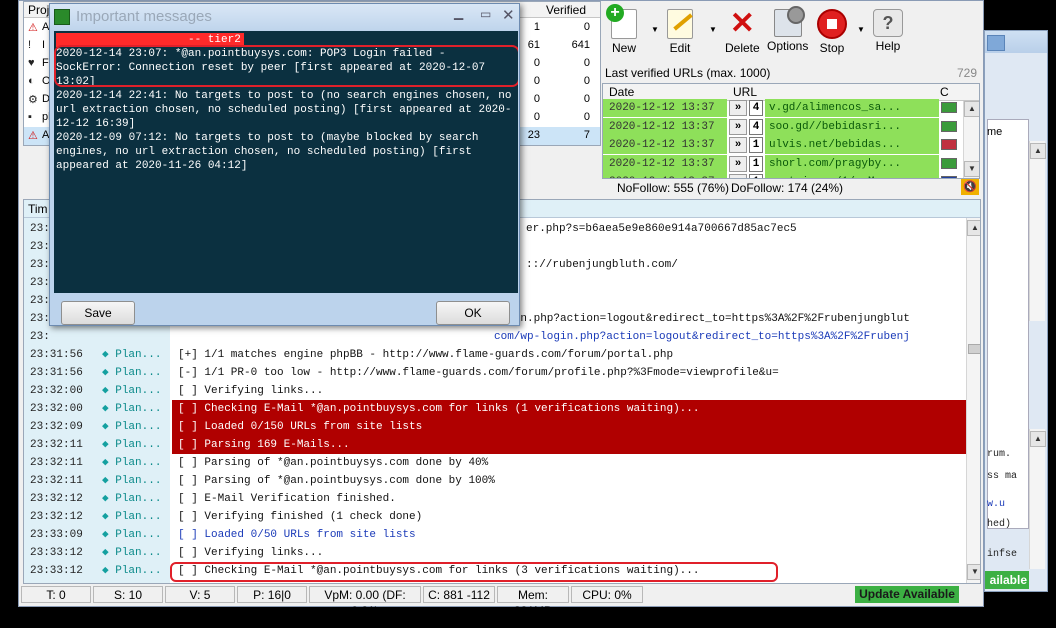  I want to click on log-partial-line: :://rubenjungbluth.com/, so click(602, 265).